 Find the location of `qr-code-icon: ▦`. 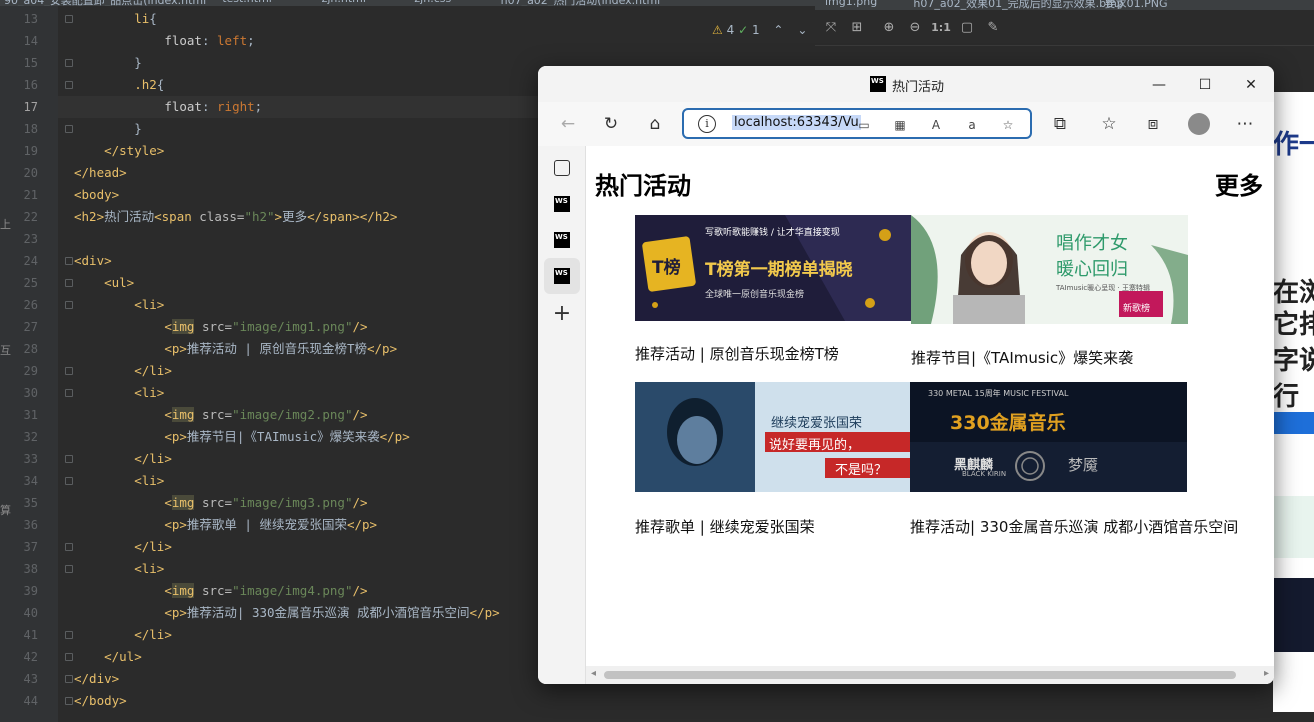

qr-code-icon: ▦ is located at coordinates (900, 125).